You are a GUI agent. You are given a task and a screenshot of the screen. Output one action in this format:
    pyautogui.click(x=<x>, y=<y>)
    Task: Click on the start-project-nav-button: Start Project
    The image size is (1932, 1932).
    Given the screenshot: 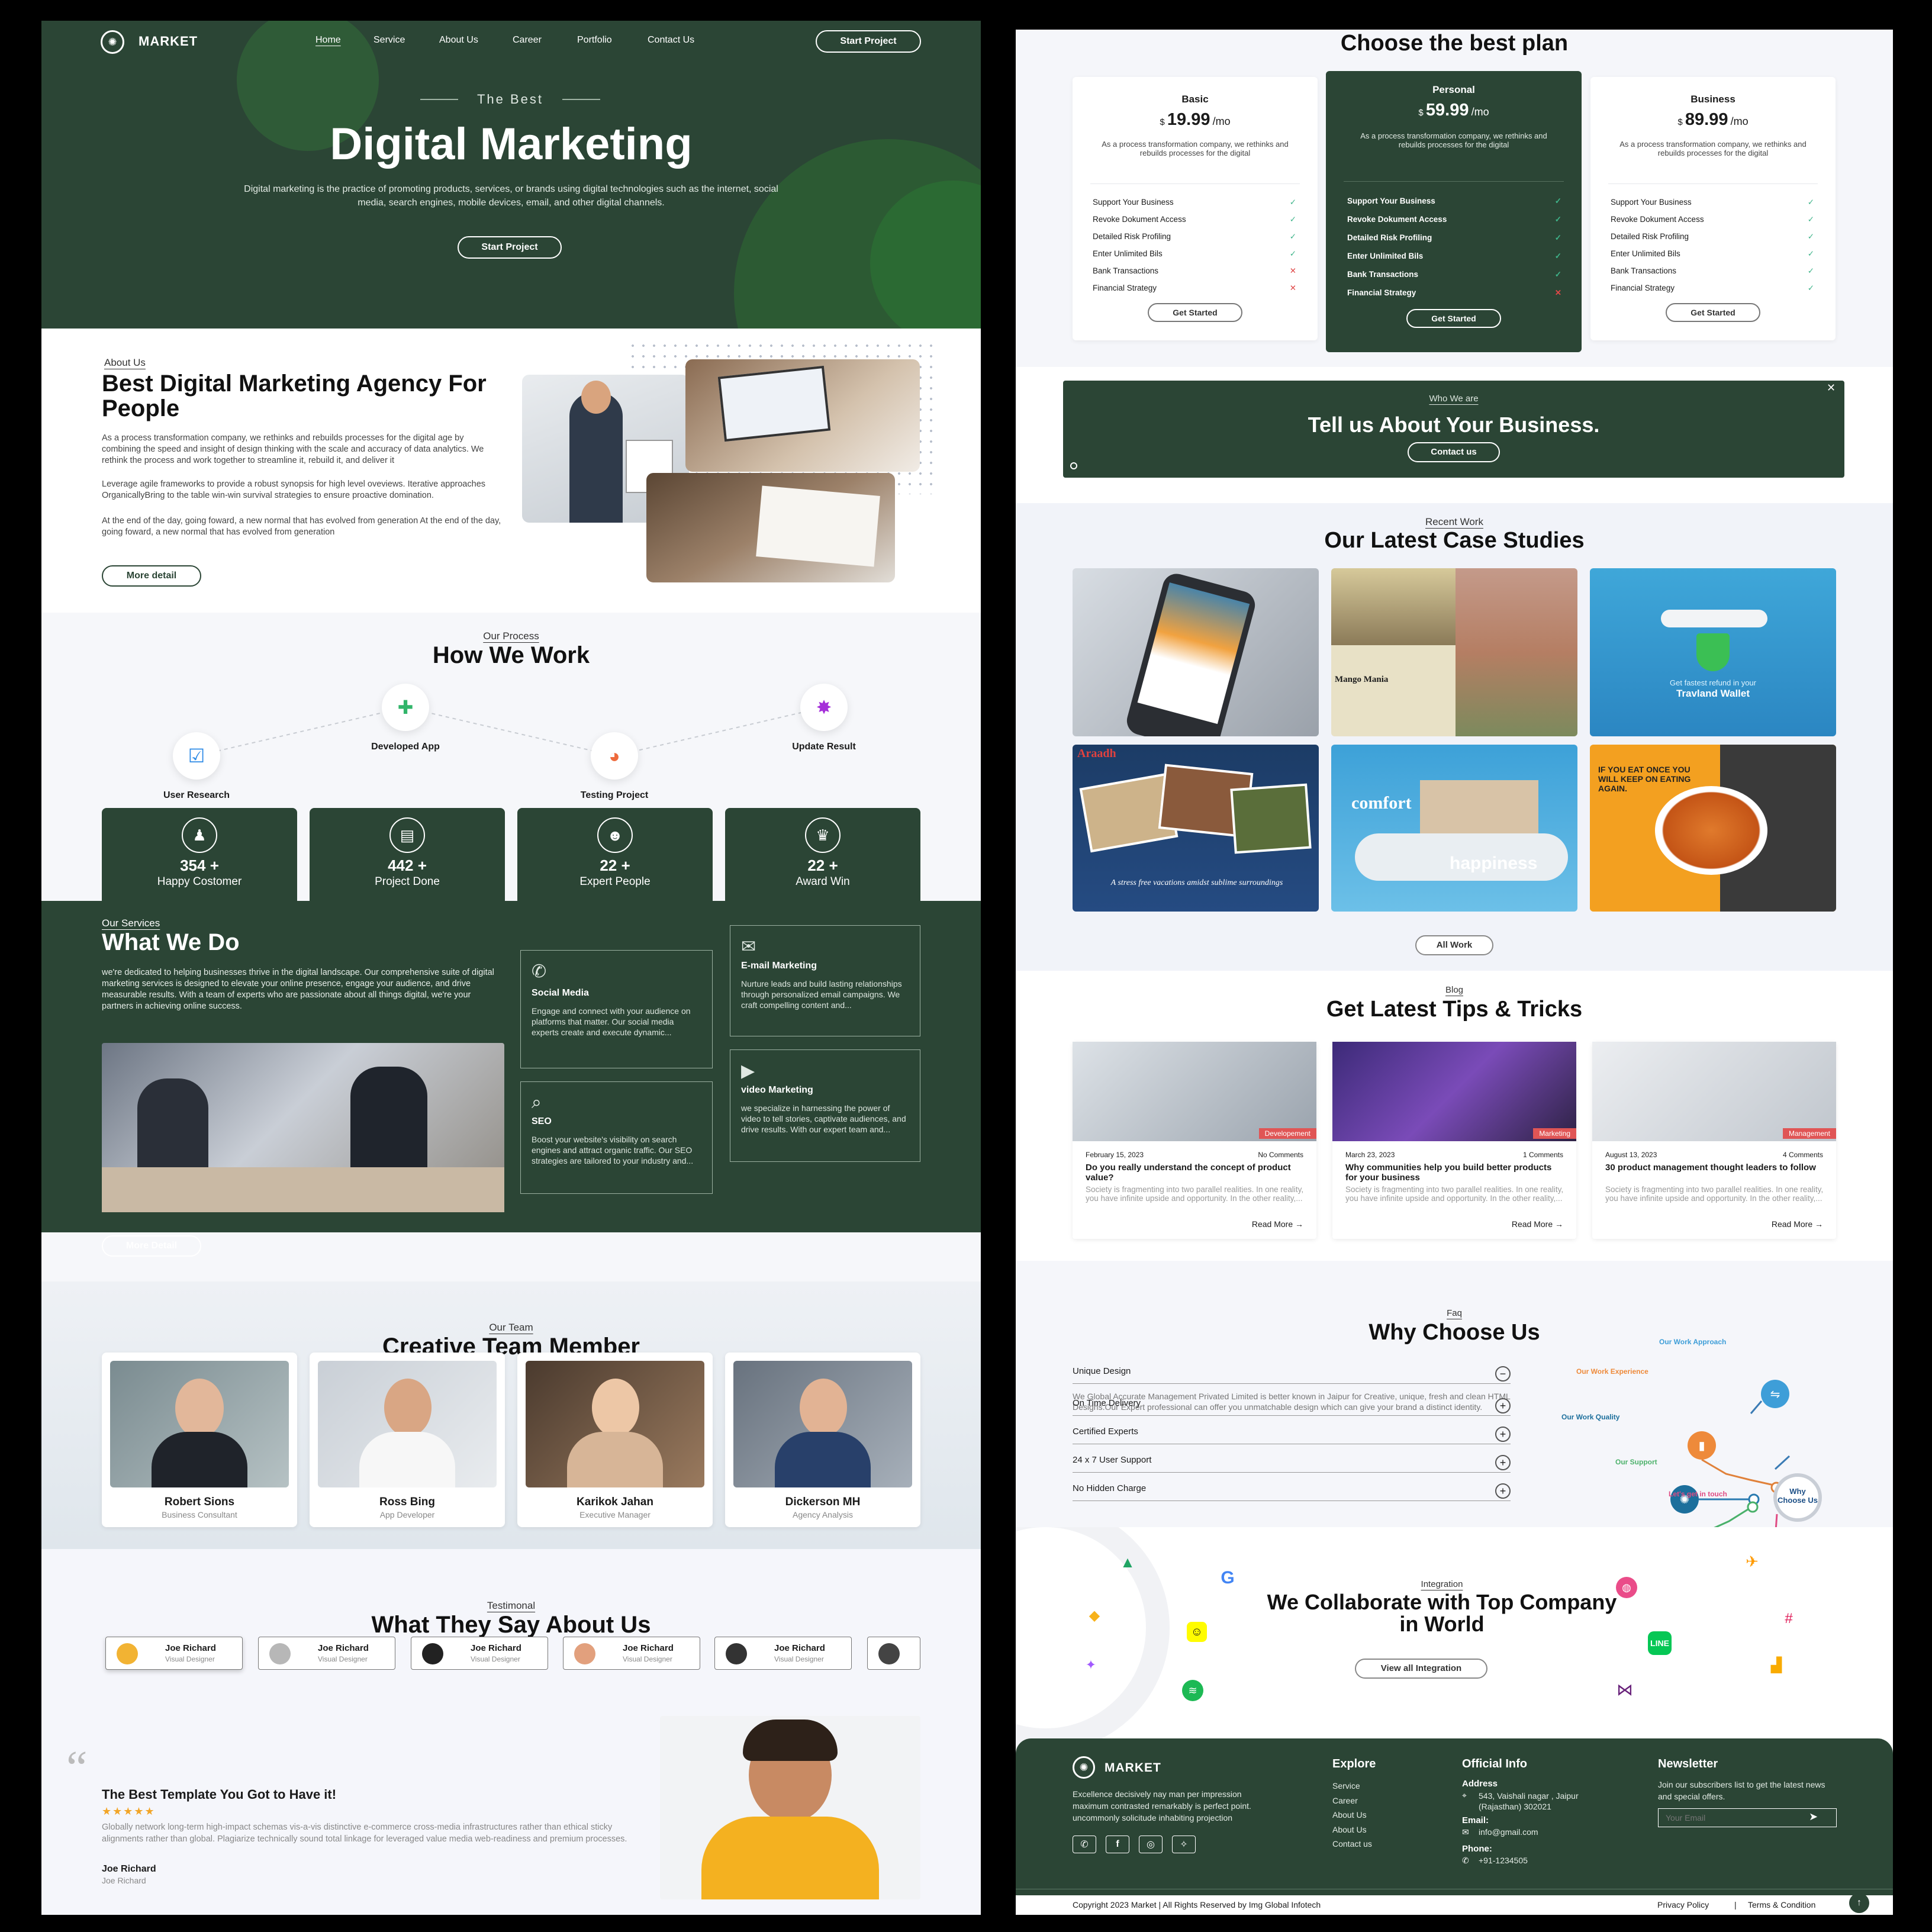 What is the action you would take?
    pyautogui.click(x=868, y=41)
    